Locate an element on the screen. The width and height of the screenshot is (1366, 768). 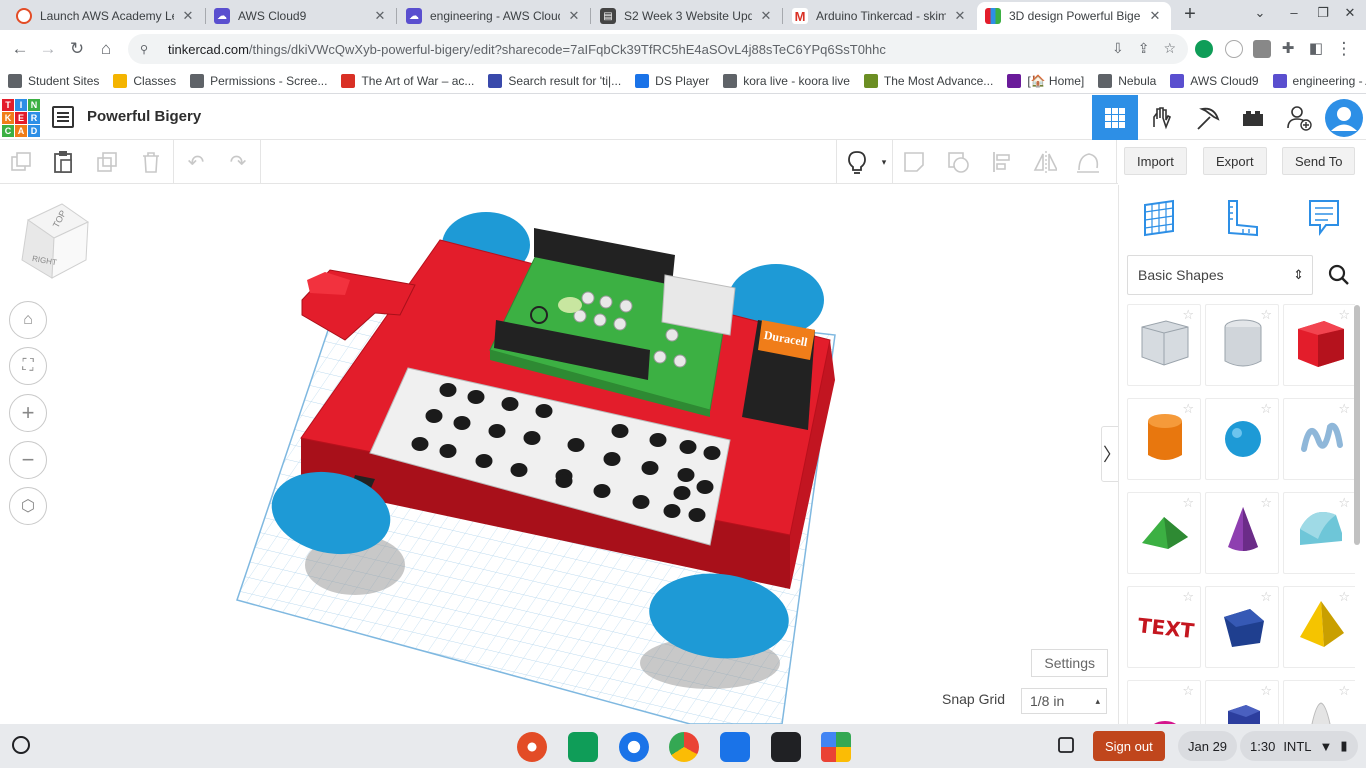
chrome-app-icon is located at coordinates (684, 747).